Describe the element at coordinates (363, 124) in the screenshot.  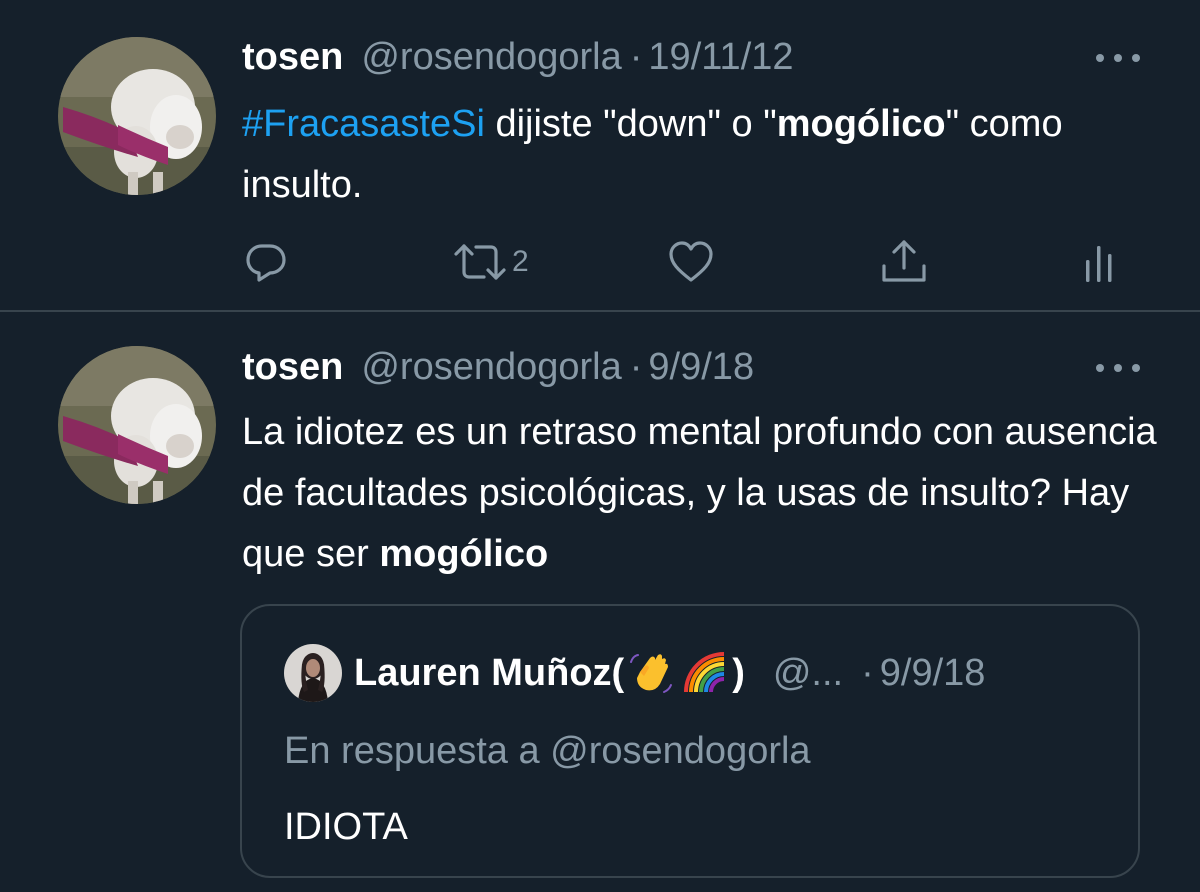
I see `hashtag-link: #FracasasteSi` at that location.